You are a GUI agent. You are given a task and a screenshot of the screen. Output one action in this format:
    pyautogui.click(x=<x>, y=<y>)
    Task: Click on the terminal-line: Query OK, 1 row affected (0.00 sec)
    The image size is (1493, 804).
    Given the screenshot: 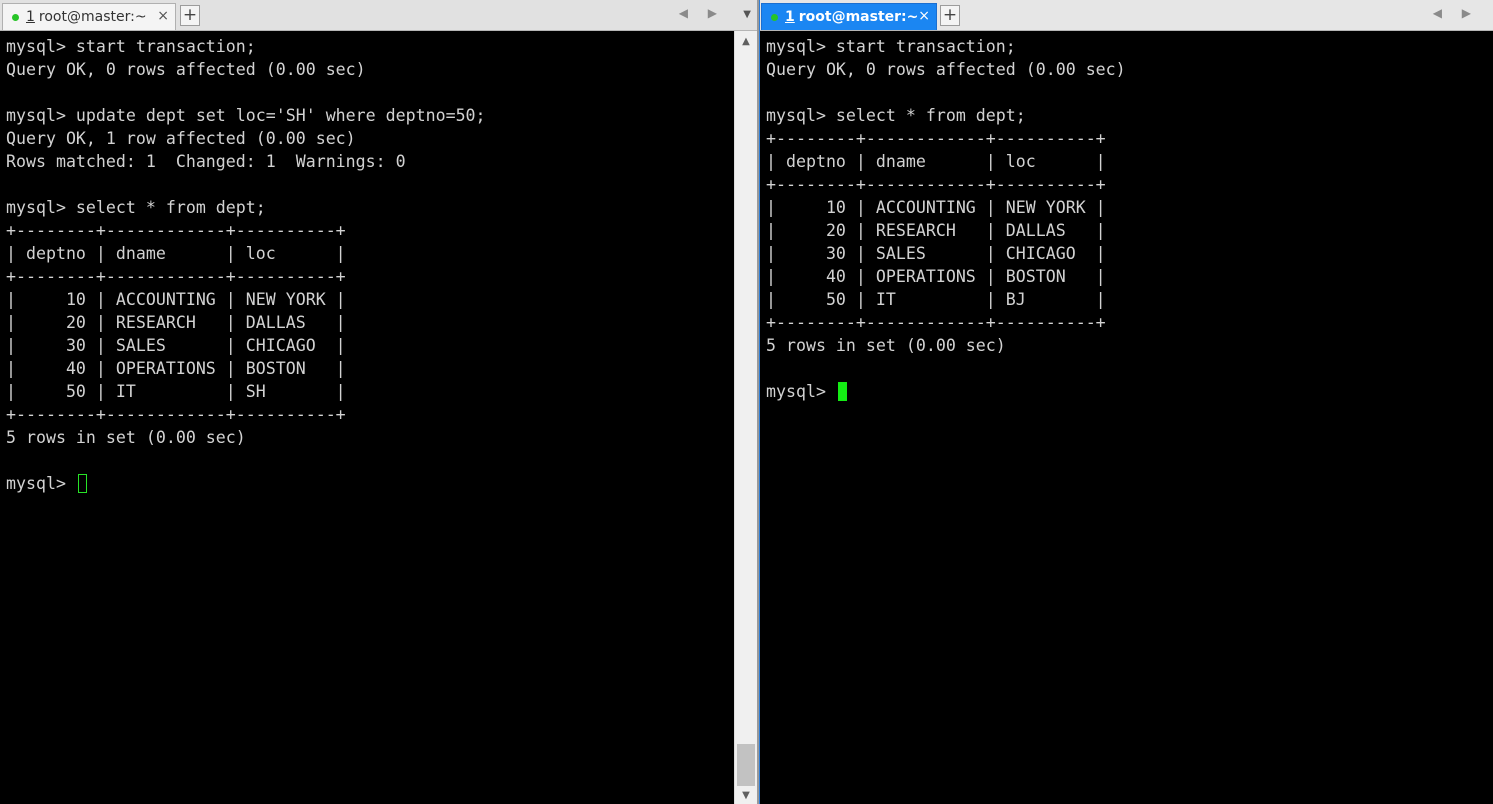 What is the action you would take?
    pyautogui.click(x=181, y=138)
    